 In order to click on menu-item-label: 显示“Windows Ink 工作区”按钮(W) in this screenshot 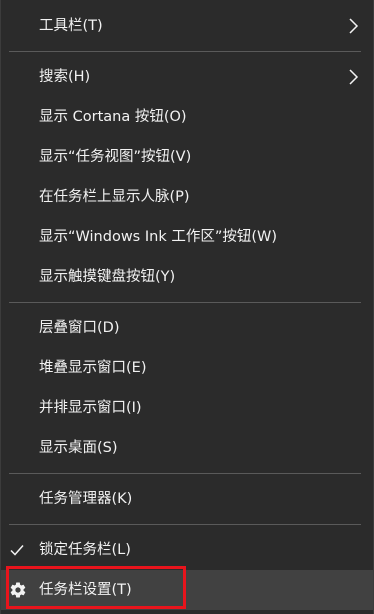, I will do `click(158, 237)`.